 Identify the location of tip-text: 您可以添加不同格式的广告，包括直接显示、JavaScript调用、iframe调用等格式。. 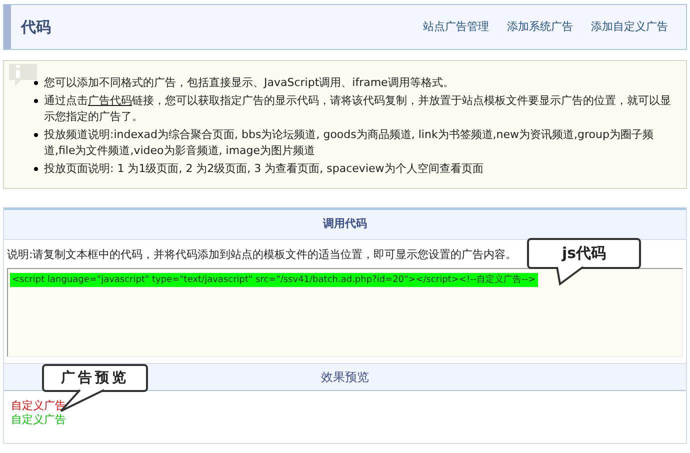
(249, 83).